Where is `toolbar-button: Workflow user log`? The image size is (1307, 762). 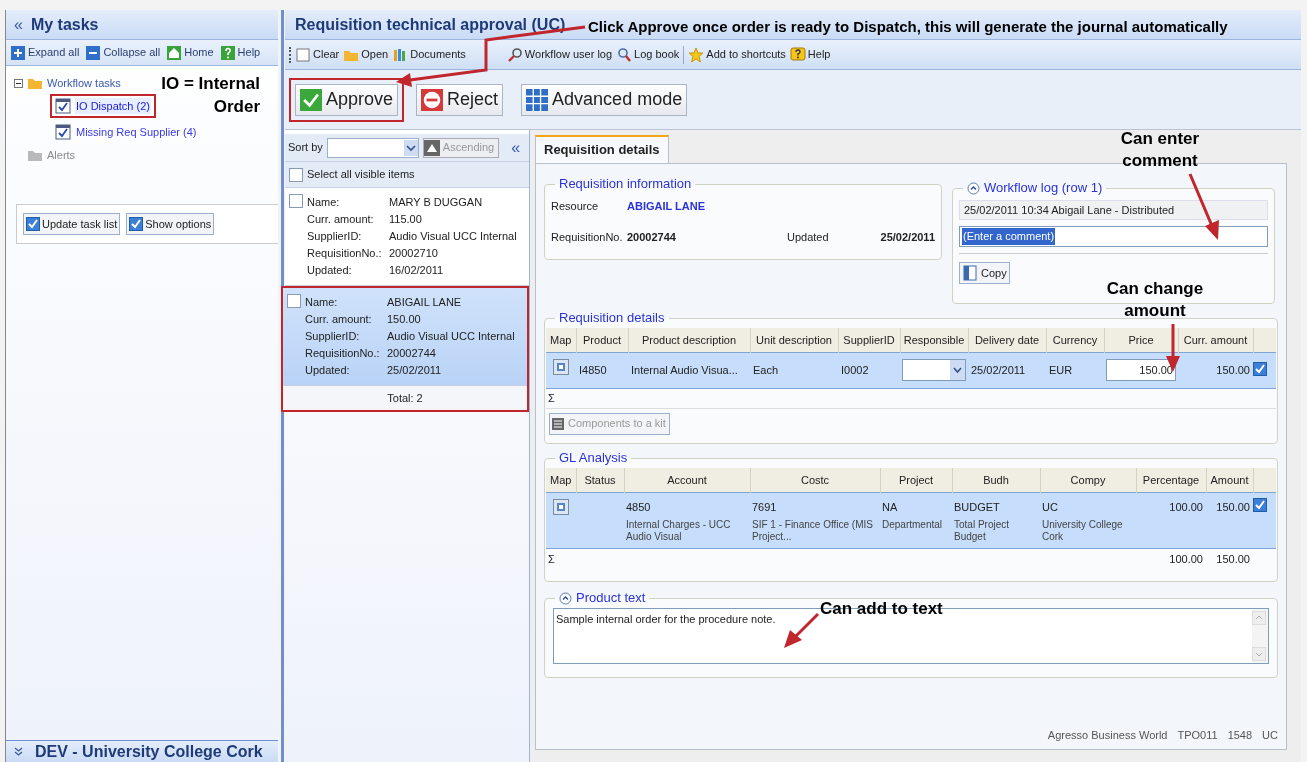
toolbar-button: Workflow user log is located at coordinates (559, 54).